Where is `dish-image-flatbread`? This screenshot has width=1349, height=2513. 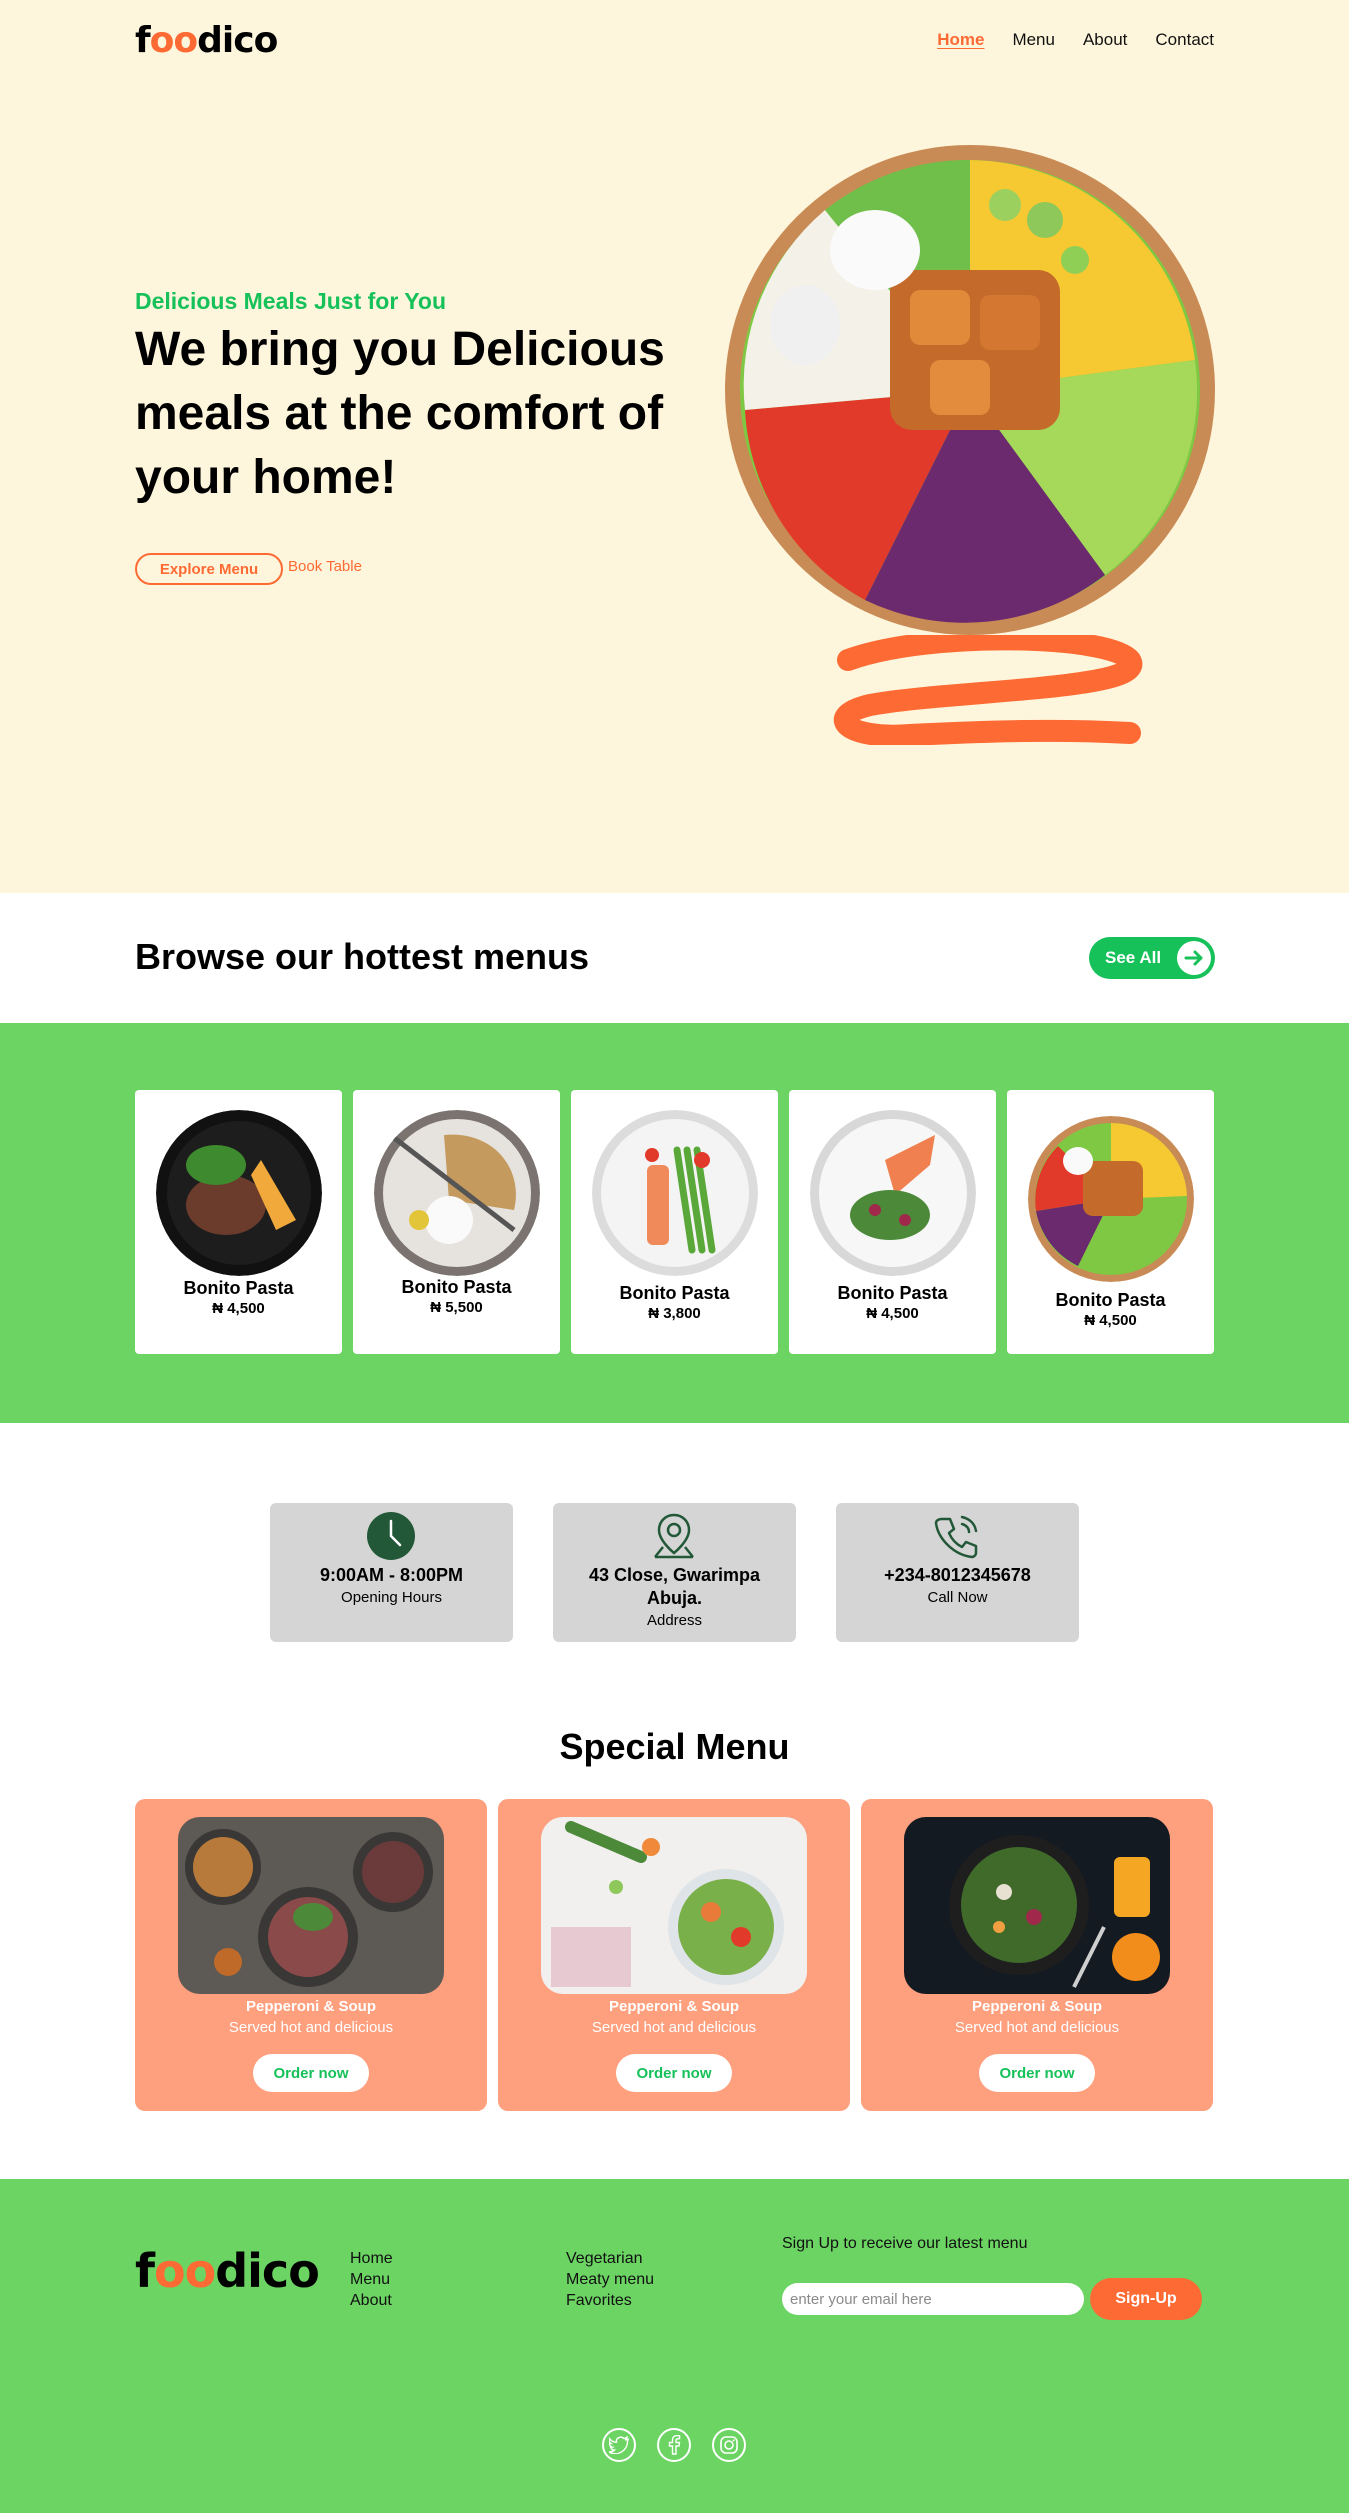 dish-image-flatbread is located at coordinates (456, 1193).